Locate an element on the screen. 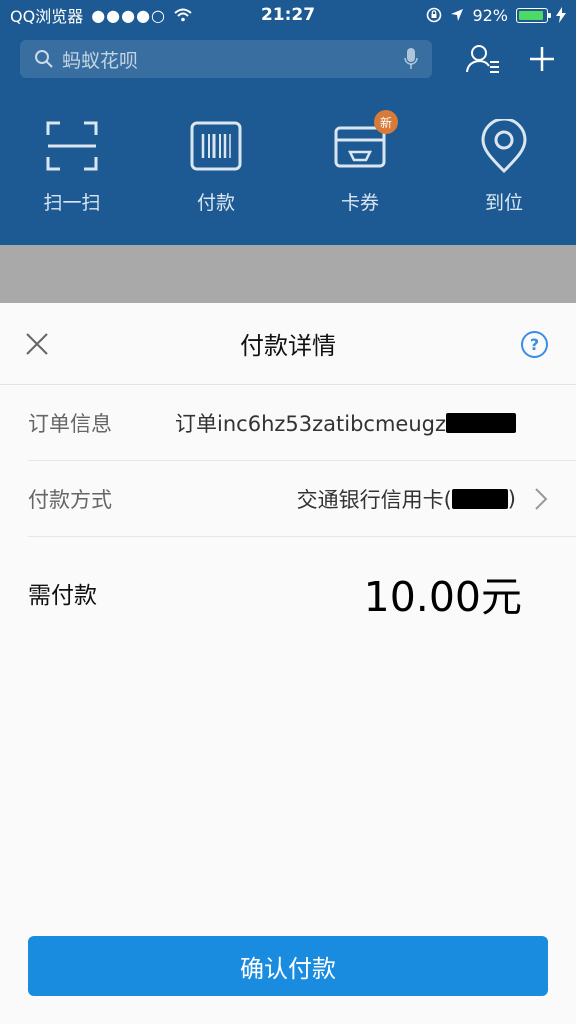 Image resolution: width=576 pixels, height=1024 pixels. chevron-right-icon is located at coordinates (541, 499).